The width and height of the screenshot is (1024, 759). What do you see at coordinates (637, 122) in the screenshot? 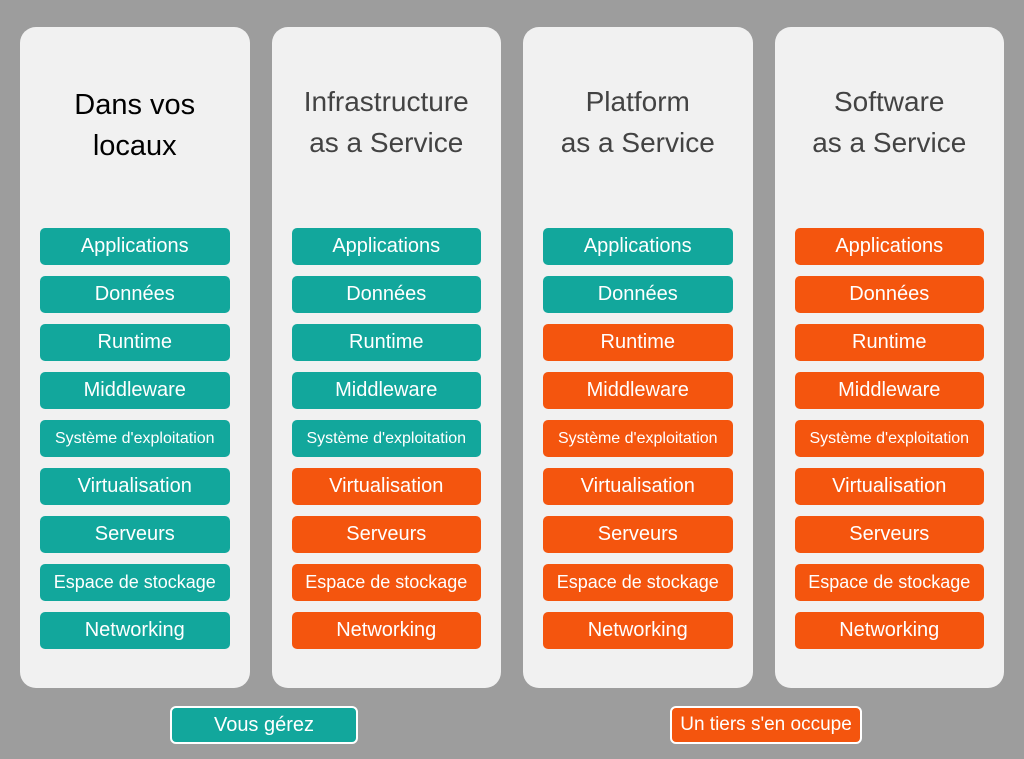
I see `column-title-paas: Platform as a Service` at bounding box center [637, 122].